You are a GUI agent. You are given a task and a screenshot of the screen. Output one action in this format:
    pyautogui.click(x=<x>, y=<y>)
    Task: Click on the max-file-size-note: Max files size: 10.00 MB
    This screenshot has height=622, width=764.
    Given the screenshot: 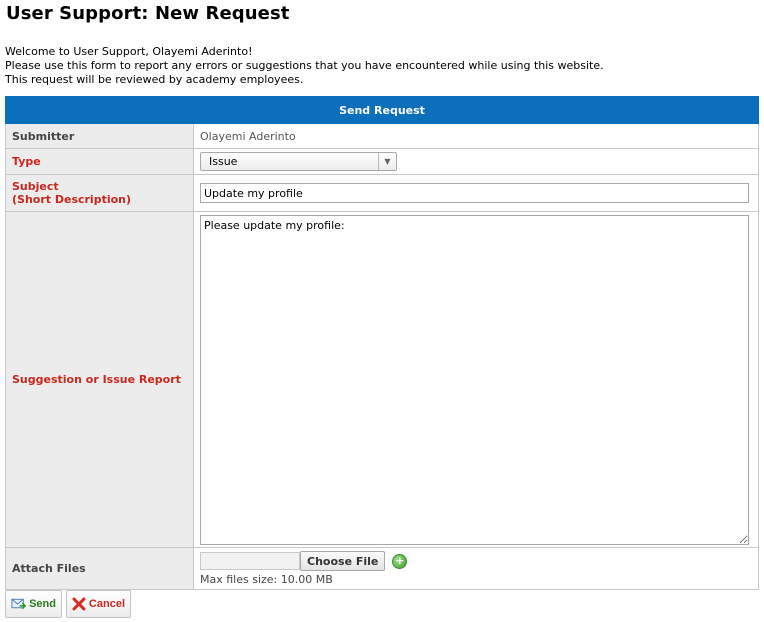 What is the action you would take?
    pyautogui.click(x=266, y=579)
    